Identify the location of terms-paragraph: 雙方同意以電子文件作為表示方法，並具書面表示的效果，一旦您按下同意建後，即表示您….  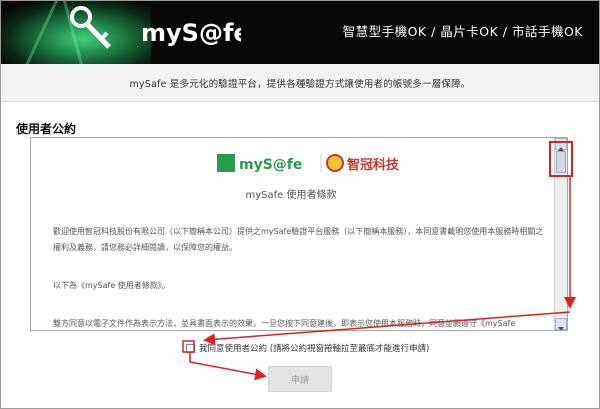
(284, 323).